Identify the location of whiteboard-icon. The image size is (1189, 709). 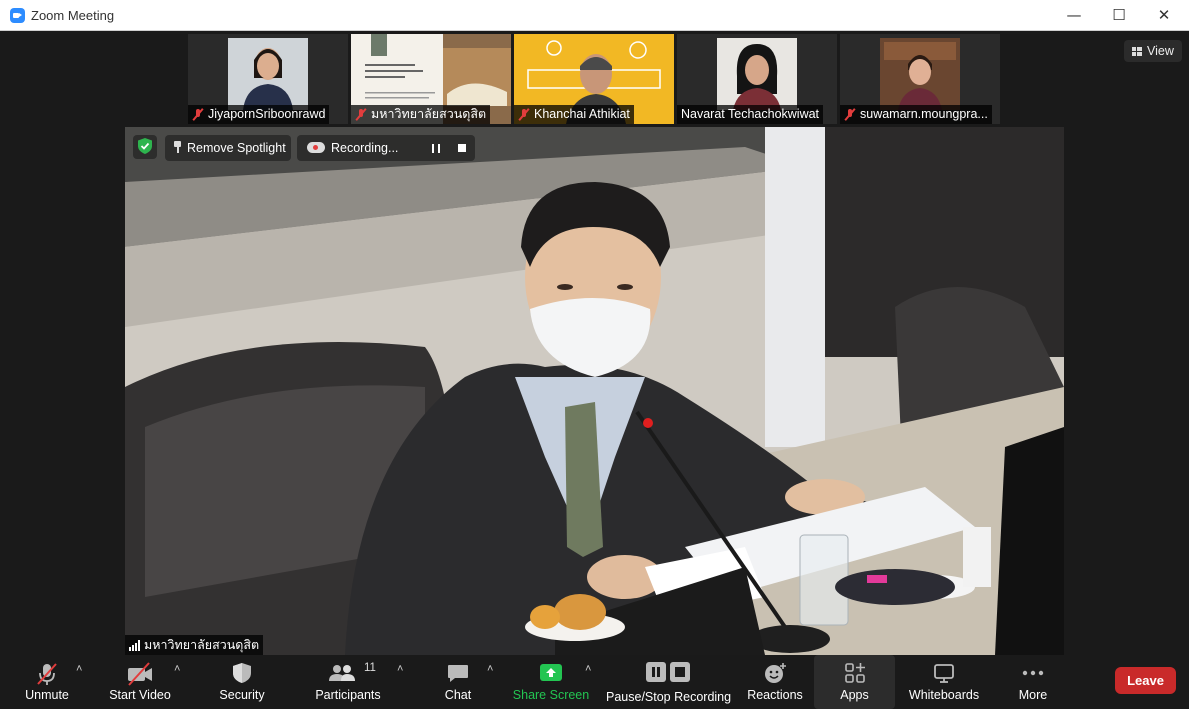
(944, 673).